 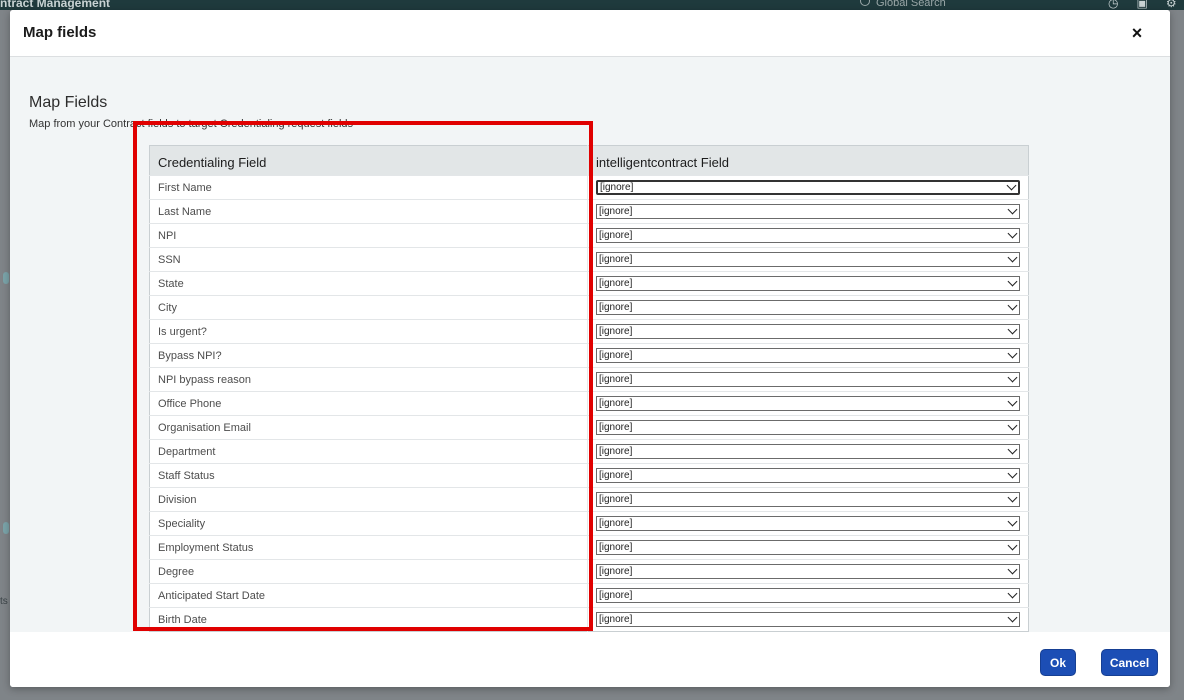 I want to click on dialog-title: Map fields, so click(x=60, y=32).